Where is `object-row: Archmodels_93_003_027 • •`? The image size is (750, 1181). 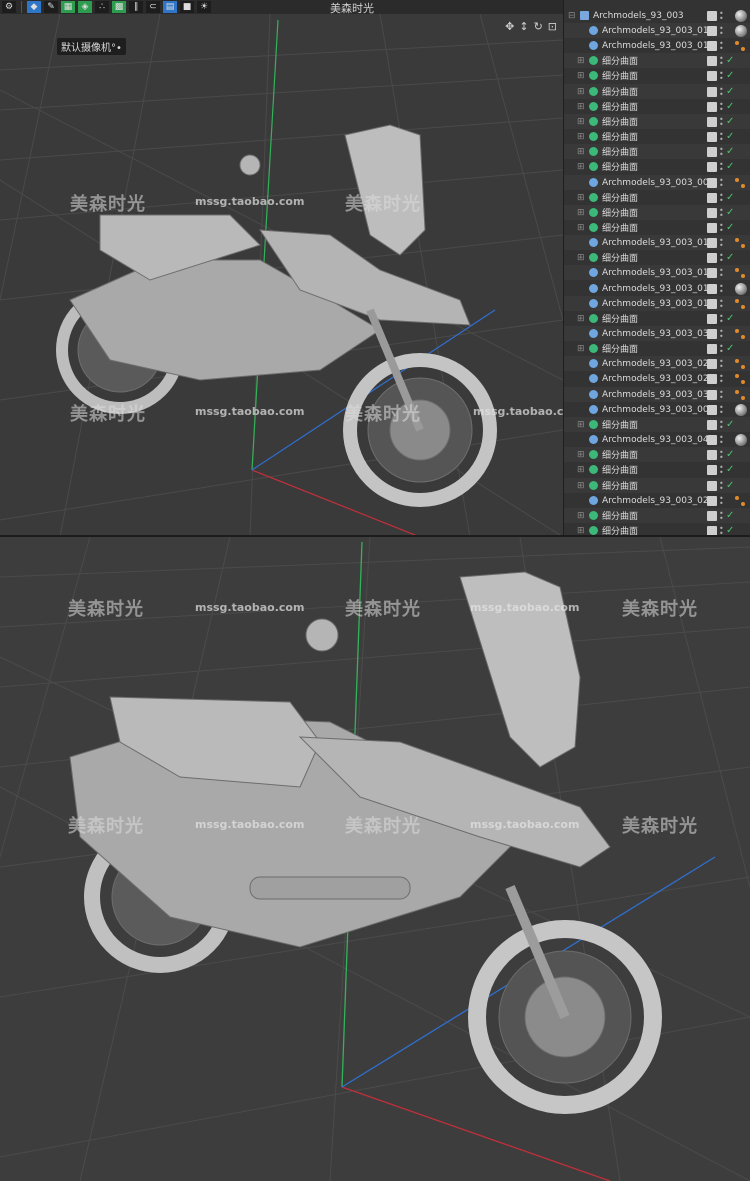
object-row: Archmodels_93_003_027 • • is located at coordinates (657, 500).